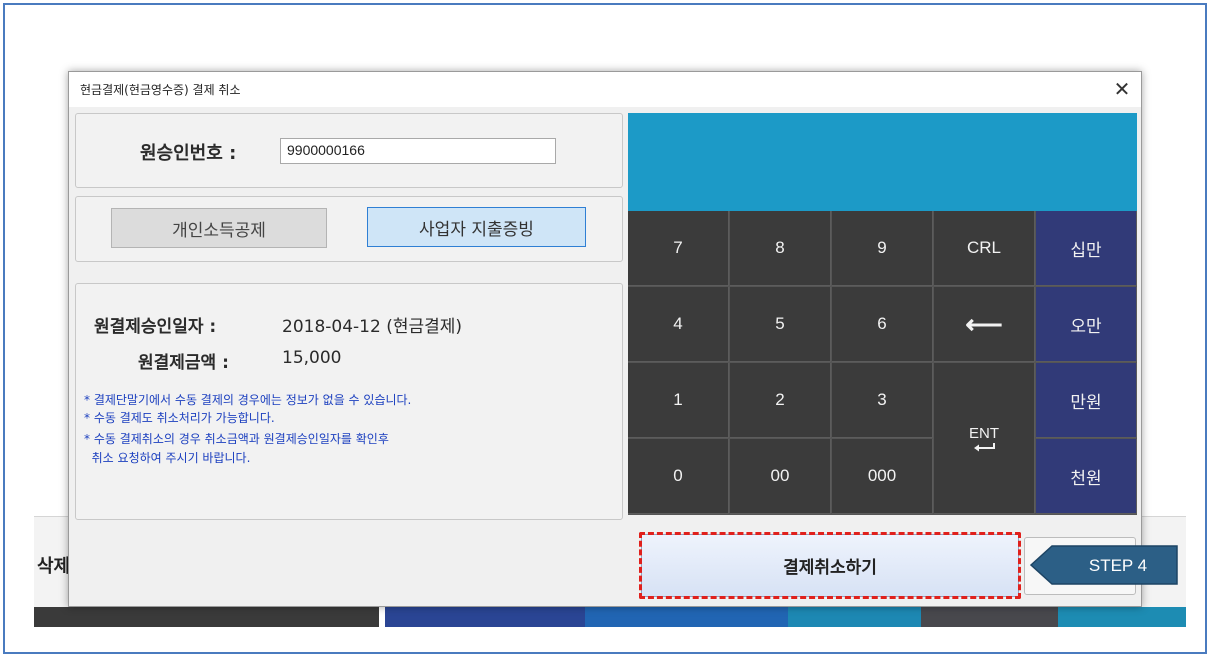 Image resolution: width=1210 pixels, height=657 pixels. I want to click on key-6: 6, so click(882, 324).